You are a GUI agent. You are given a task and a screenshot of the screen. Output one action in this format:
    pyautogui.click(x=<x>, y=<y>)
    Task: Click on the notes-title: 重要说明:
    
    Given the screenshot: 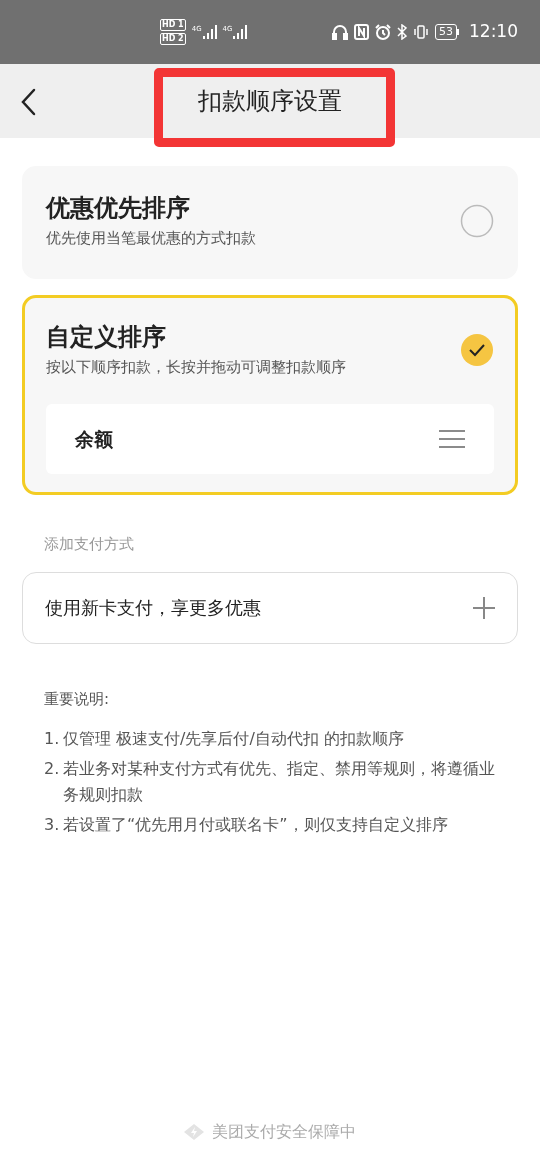 What is the action you would take?
    pyautogui.click(x=77, y=699)
    